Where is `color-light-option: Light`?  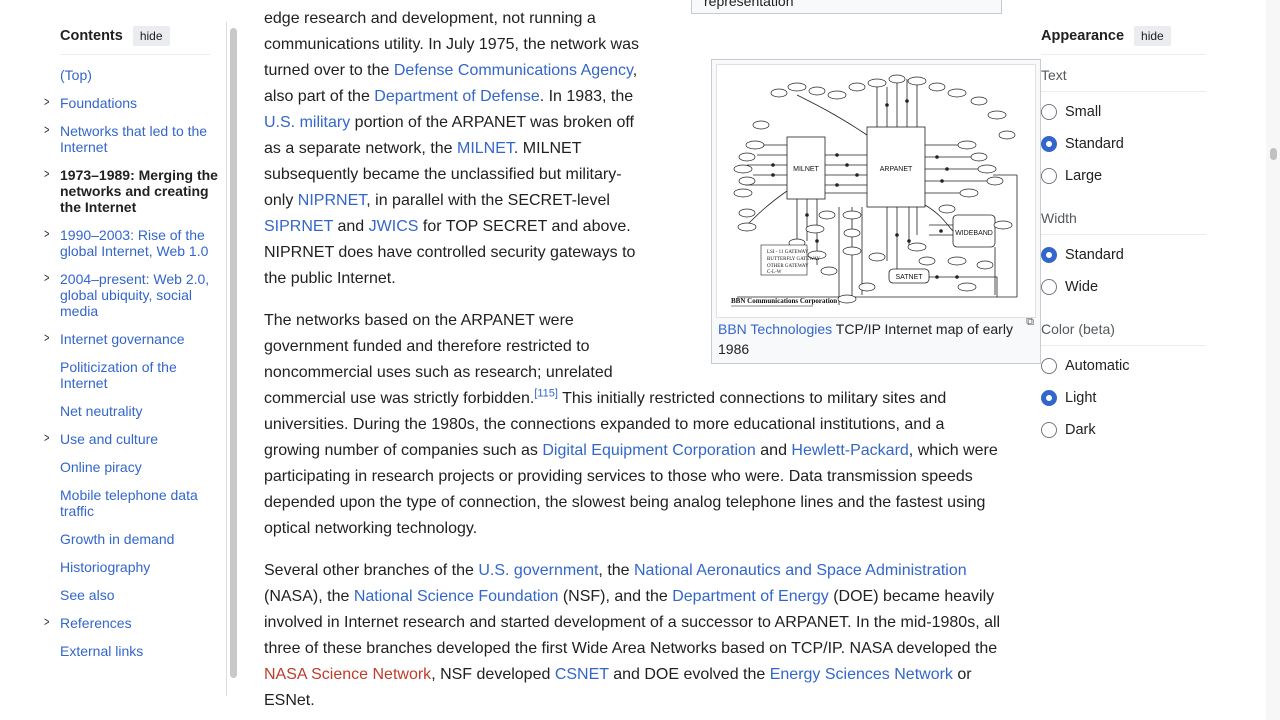
color-light-option: Light is located at coordinates (1068, 398).